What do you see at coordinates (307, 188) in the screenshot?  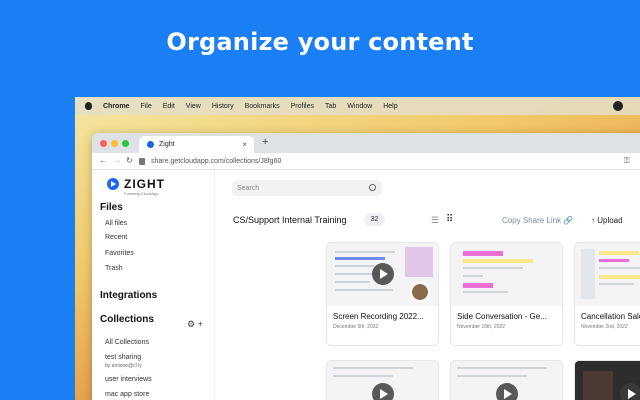 I see `search-input: Search` at bounding box center [307, 188].